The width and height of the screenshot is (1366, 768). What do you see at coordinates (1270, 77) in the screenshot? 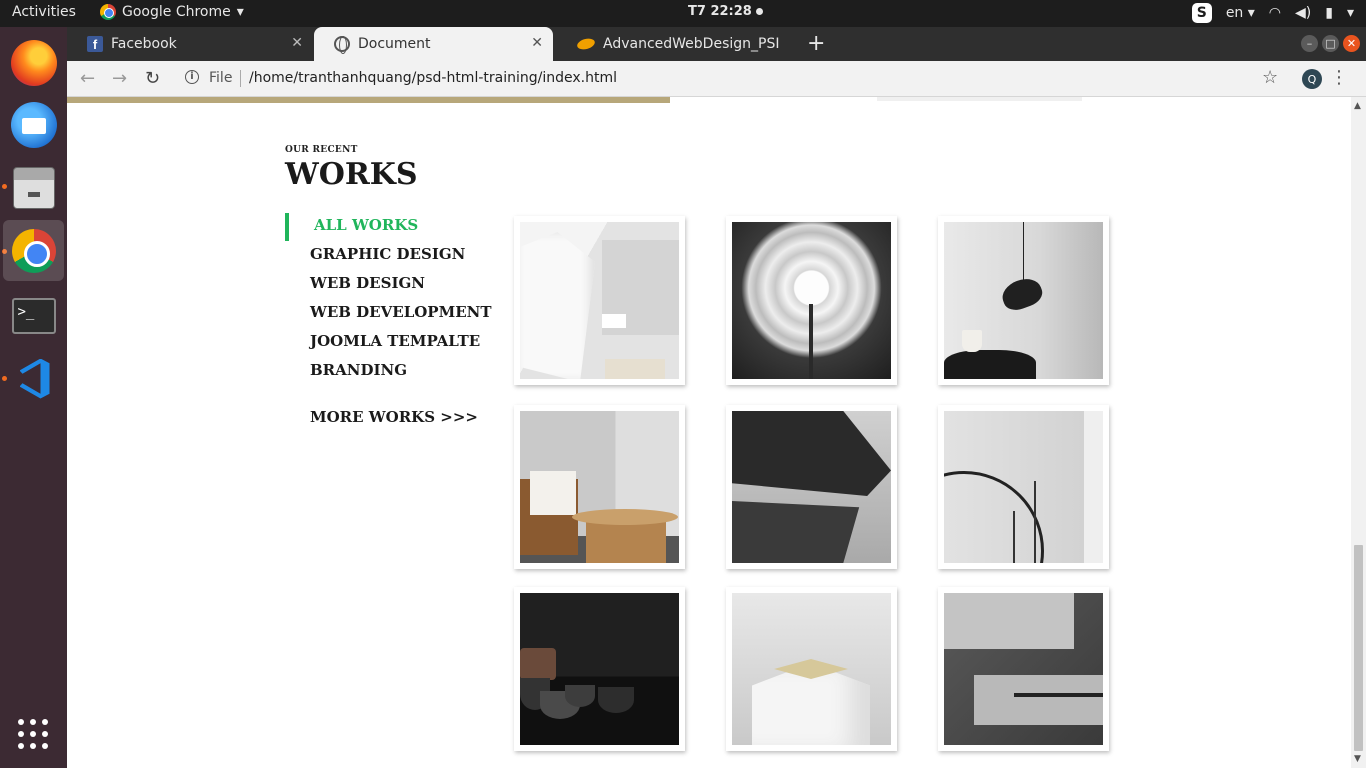
I see `bookmark-star-icon: ☆` at bounding box center [1270, 77].